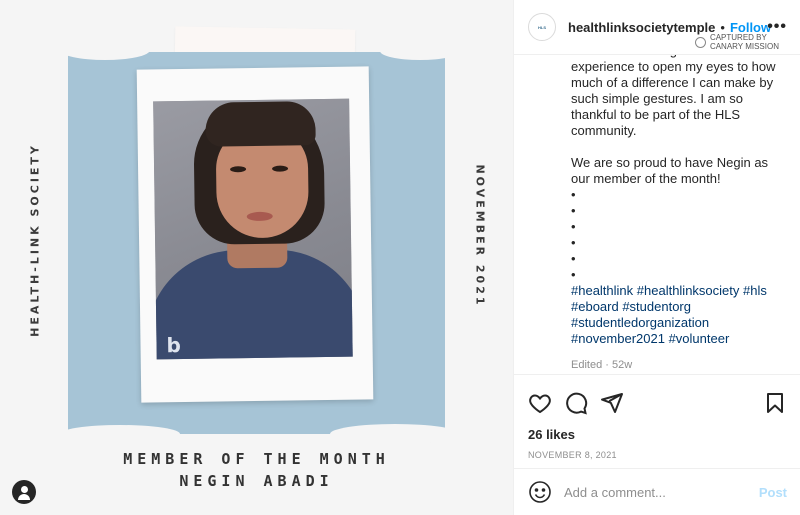 Image resolution: width=800 pixels, height=515 pixels. What do you see at coordinates (576, 403) in the screenshot?
I see `comment-icon` at bounding box center [576, 403].